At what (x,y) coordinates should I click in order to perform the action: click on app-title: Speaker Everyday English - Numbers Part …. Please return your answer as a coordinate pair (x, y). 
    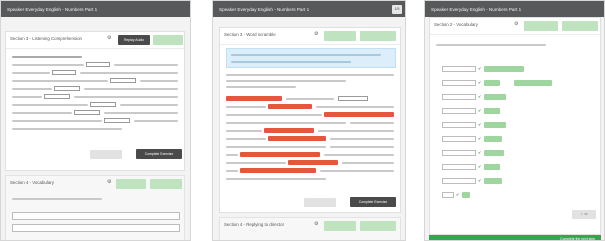
    Looking at the image, I should click on (264, 9).